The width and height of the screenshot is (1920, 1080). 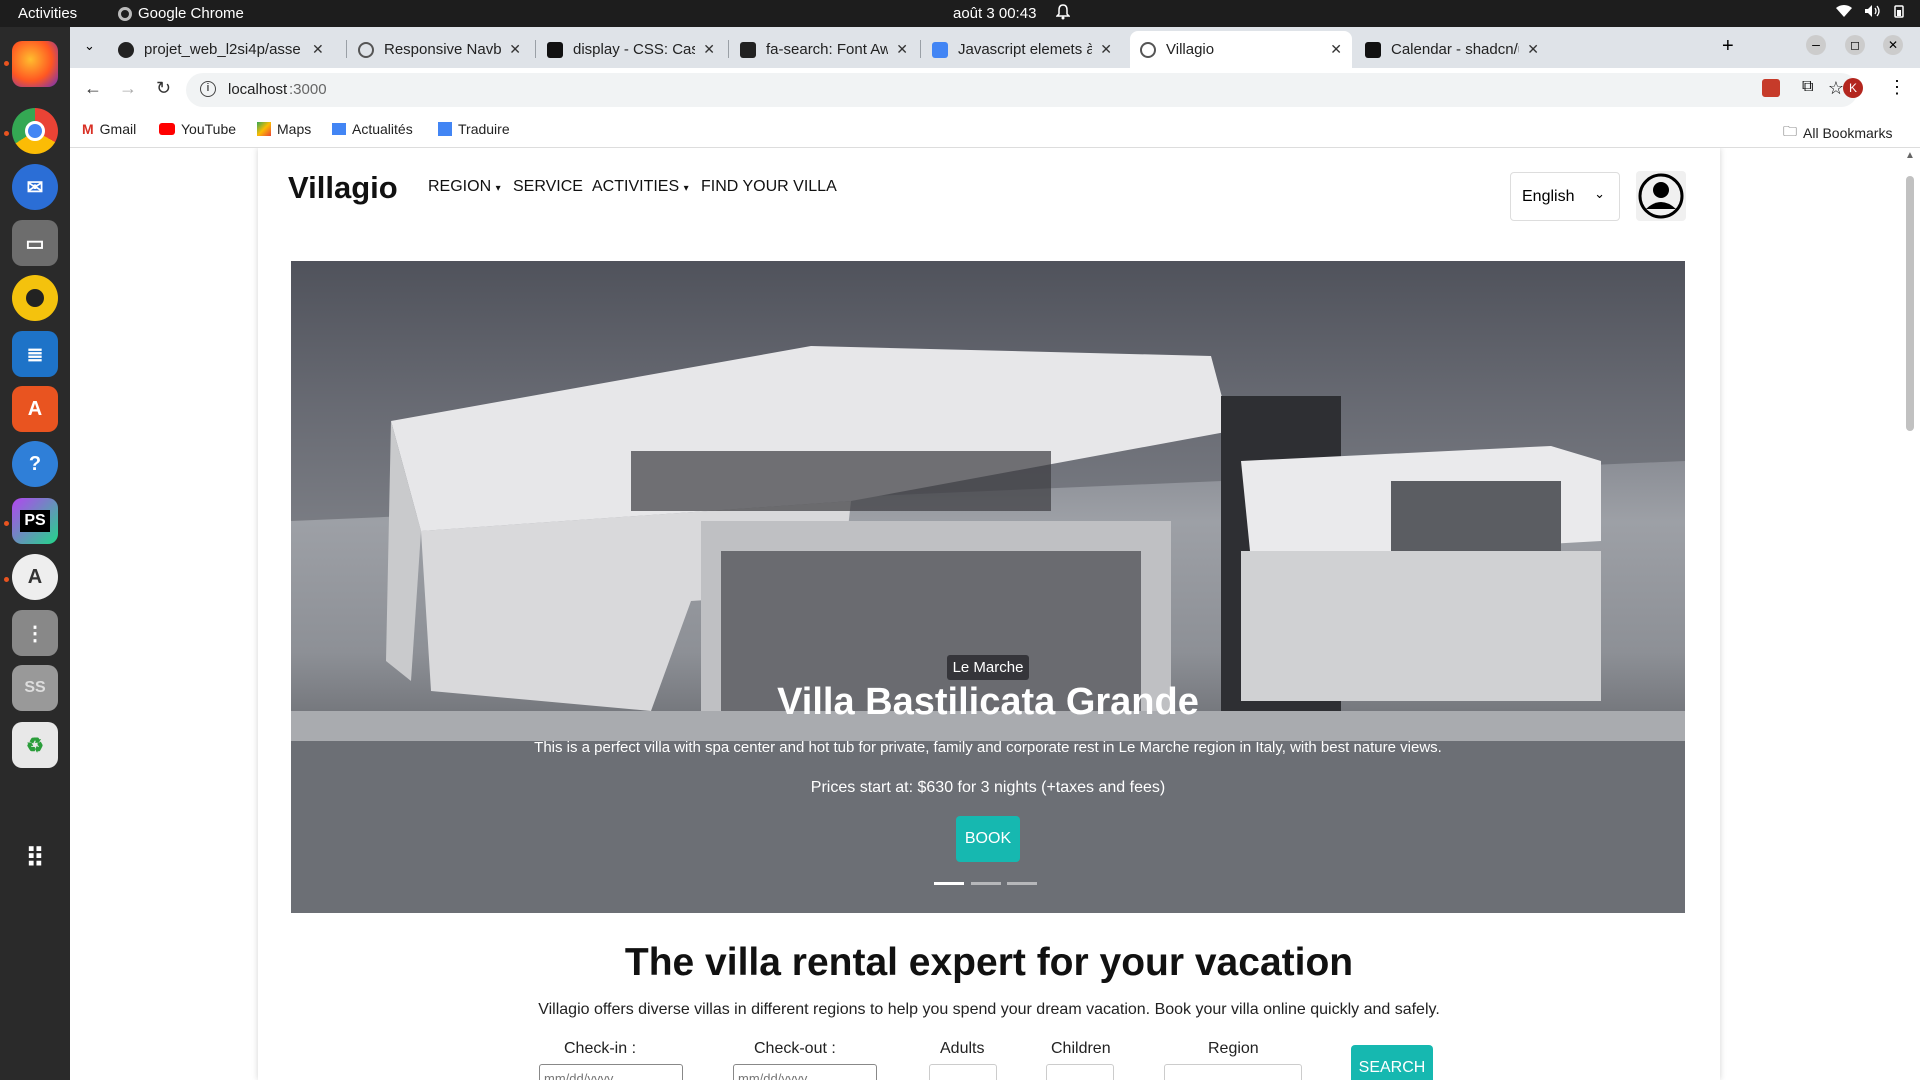 I want to click on extension-icon, so click(x=1771, y=88).